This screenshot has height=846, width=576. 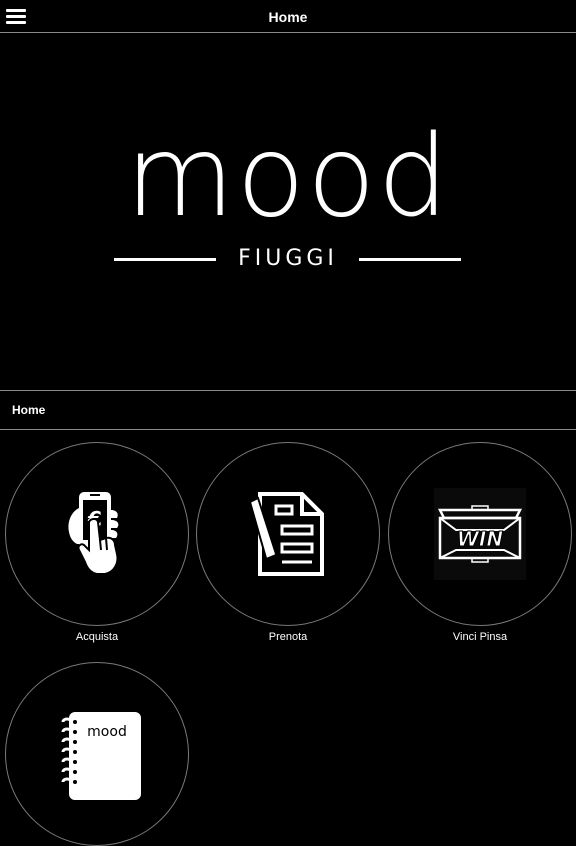 What do you see at coordinates (93, 533) in the screenshot?
I see `mobile-payment-icon: €` at bounding box center [93, 533].